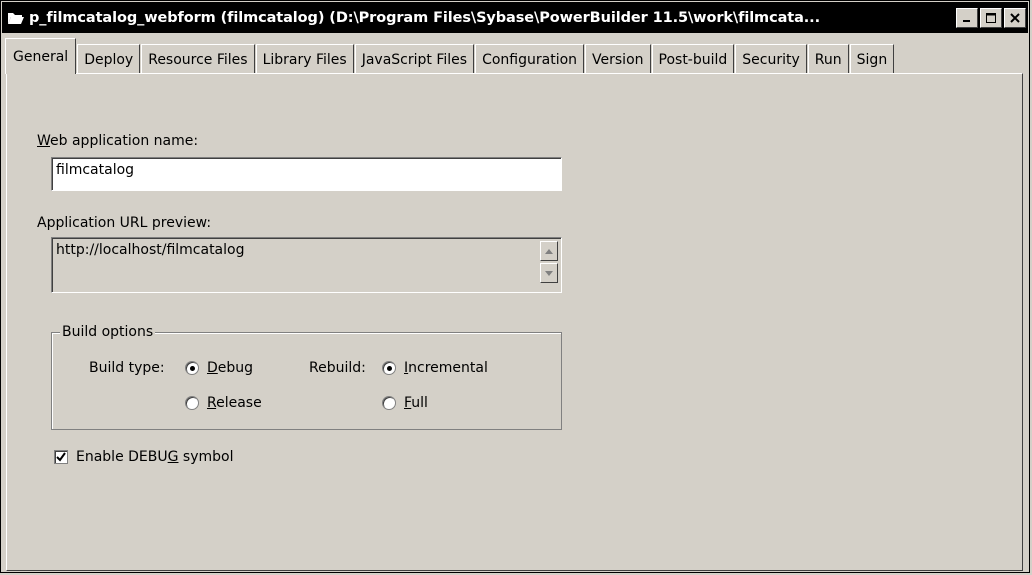  What do you see at coordinates (109, 59) in the screenshot?
I see `tab-deploy: Deploy` at bounding box center [109, 59].